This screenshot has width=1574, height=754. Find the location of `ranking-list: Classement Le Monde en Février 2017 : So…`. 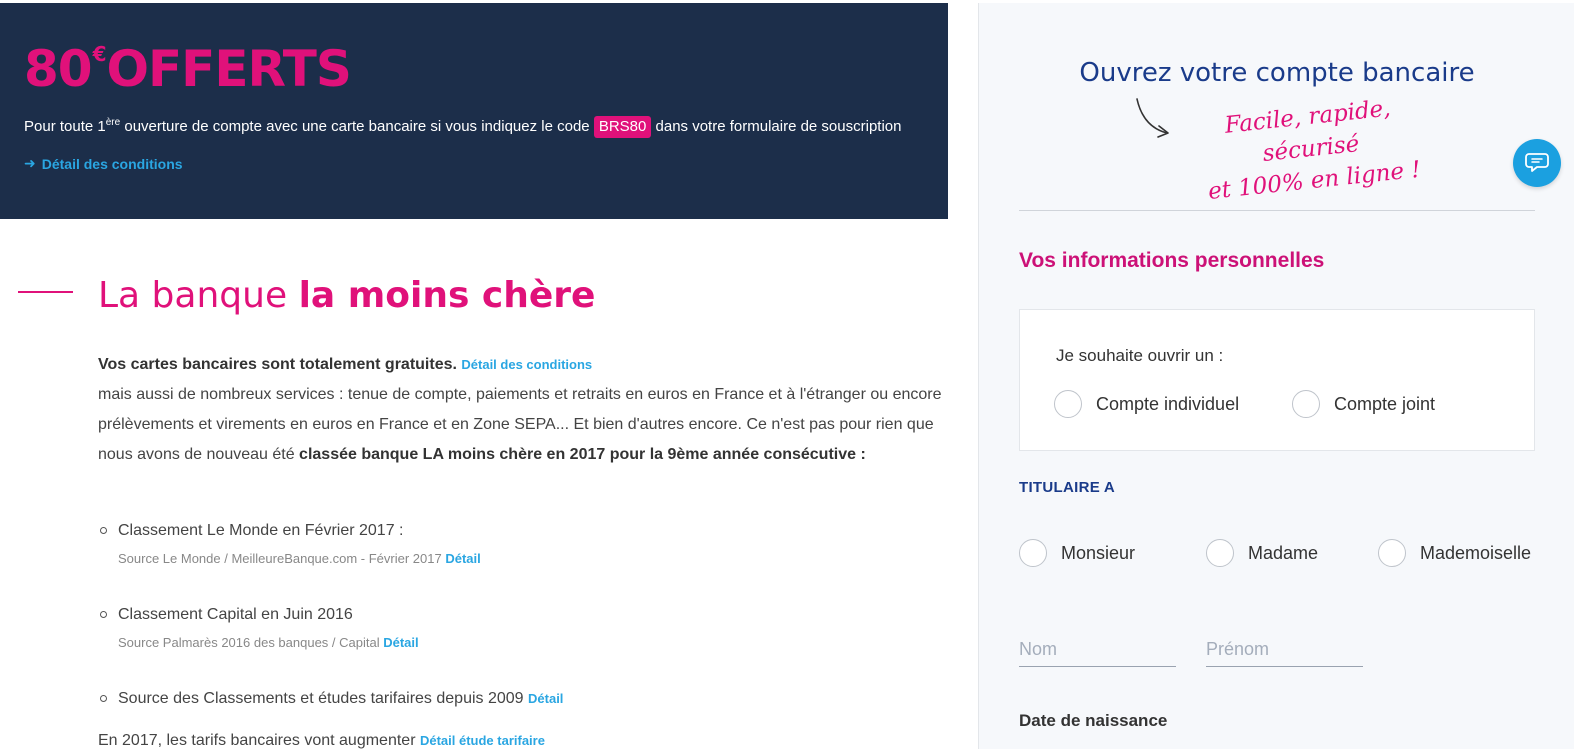

ranking-list: Classement Le Monde en Février 2017 : So… is located at coordinates (523, 615).